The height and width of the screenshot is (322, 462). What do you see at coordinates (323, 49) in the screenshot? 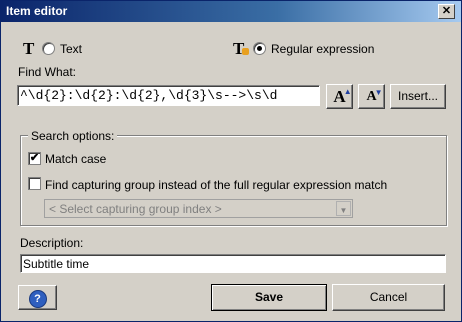
I see `regex-mode-label: Regular expression` at bounding box center [323, 49].